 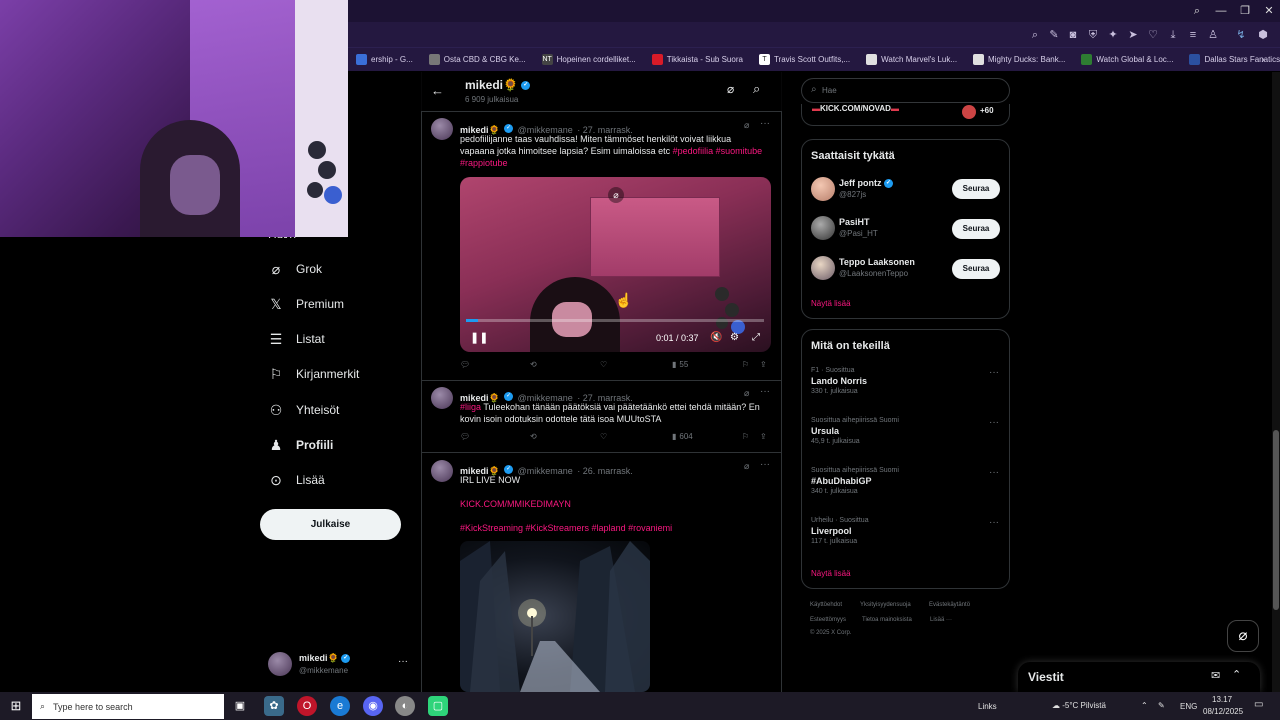 What do you see at coordinates (1213, 35) in the screenshot?
I see `profile-icon: ♙` at bounding box center [1213, 35].